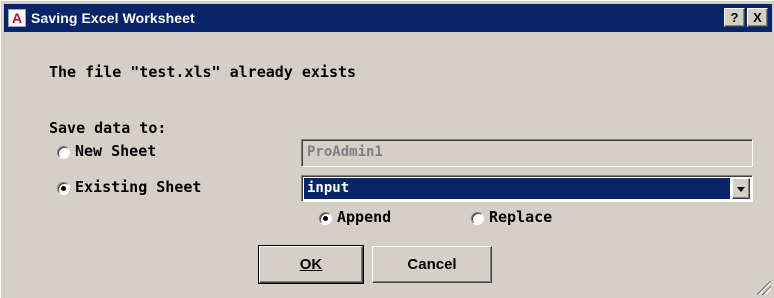 Image resolution: width=774 pixels, height=298 pixels. Describe the element at coordinates (17, 18) in the screenshot. I see `app-icon: A` at that location.